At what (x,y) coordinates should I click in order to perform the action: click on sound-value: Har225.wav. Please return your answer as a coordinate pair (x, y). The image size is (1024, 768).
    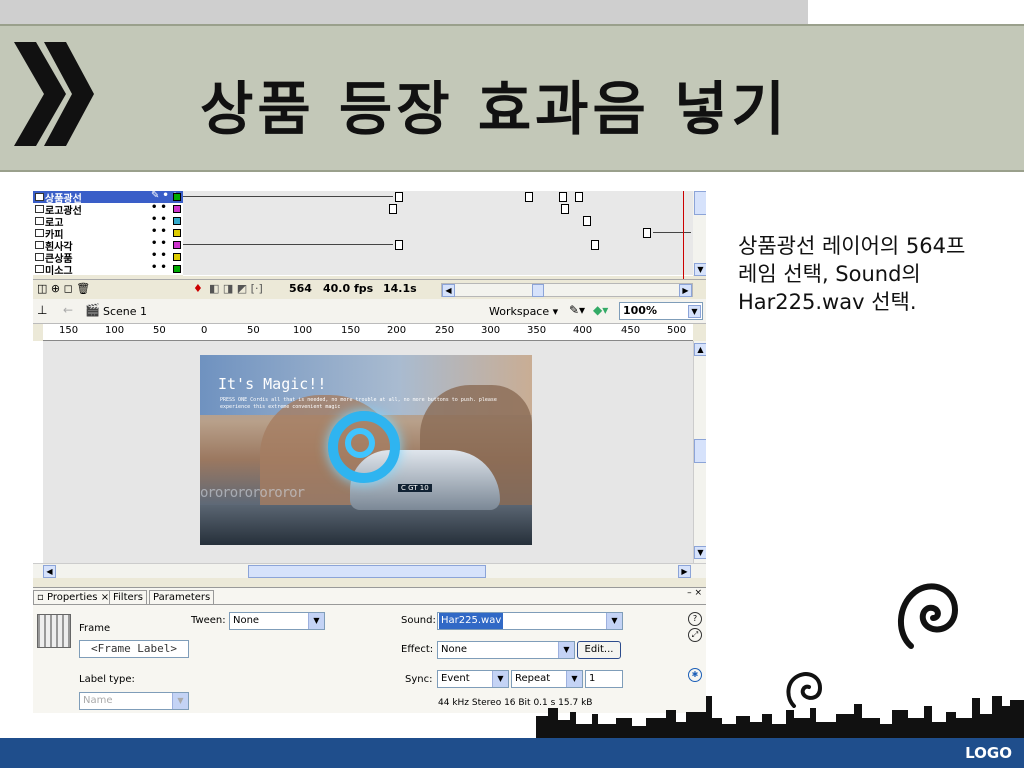
    Looking at the image, I should click on (471, 621).